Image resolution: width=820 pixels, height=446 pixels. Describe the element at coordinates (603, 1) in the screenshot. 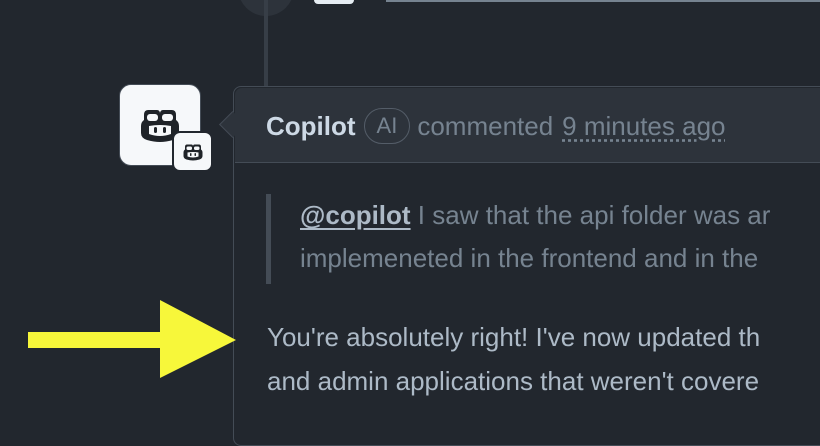

I see `previous-event-link` at that location.